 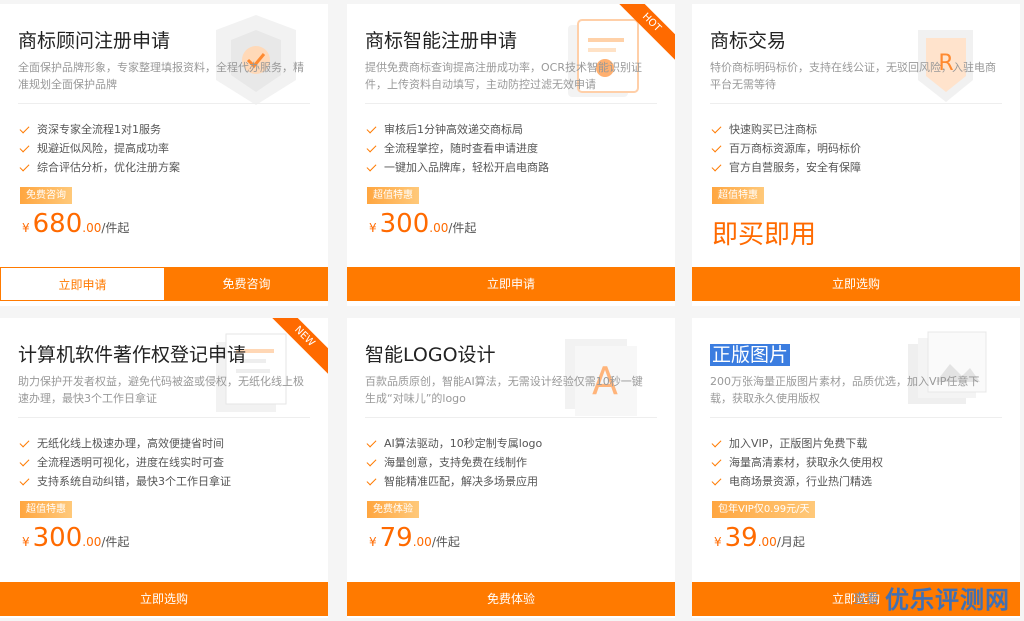 What do you see at coordinates (790, 542) in the screenshot?
I see `price-unit: /月起` at bounding box center [790, 542].